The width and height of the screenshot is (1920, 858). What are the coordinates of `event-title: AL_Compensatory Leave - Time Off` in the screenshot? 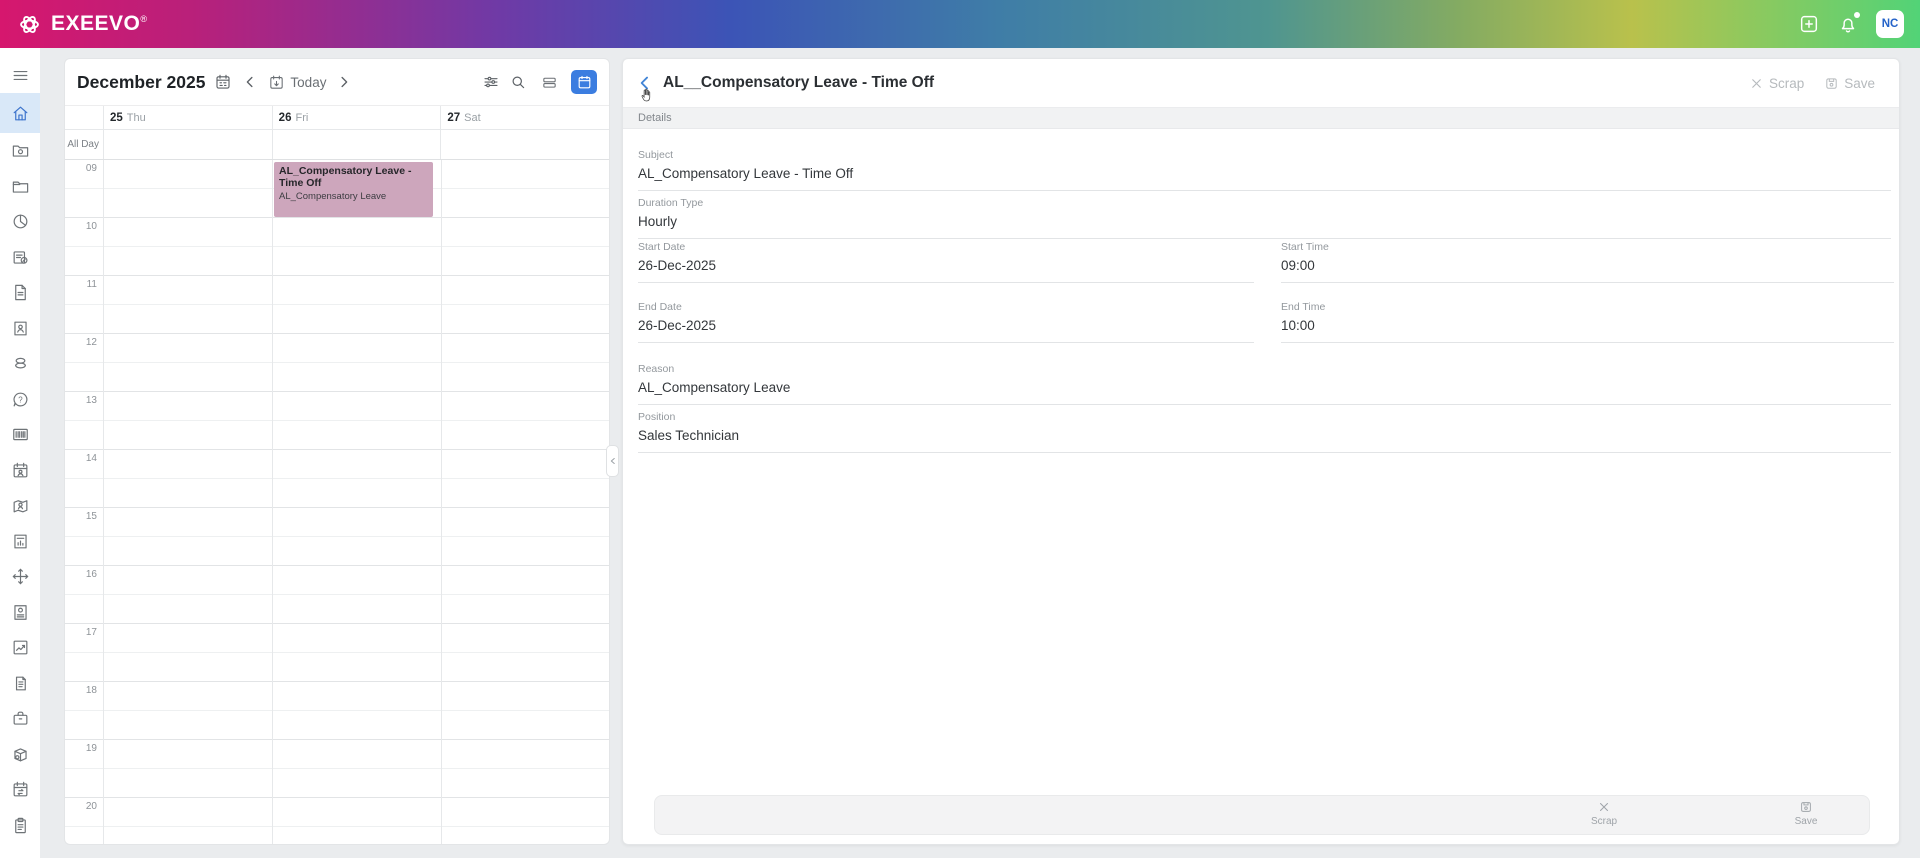 It's located at (345, 177).